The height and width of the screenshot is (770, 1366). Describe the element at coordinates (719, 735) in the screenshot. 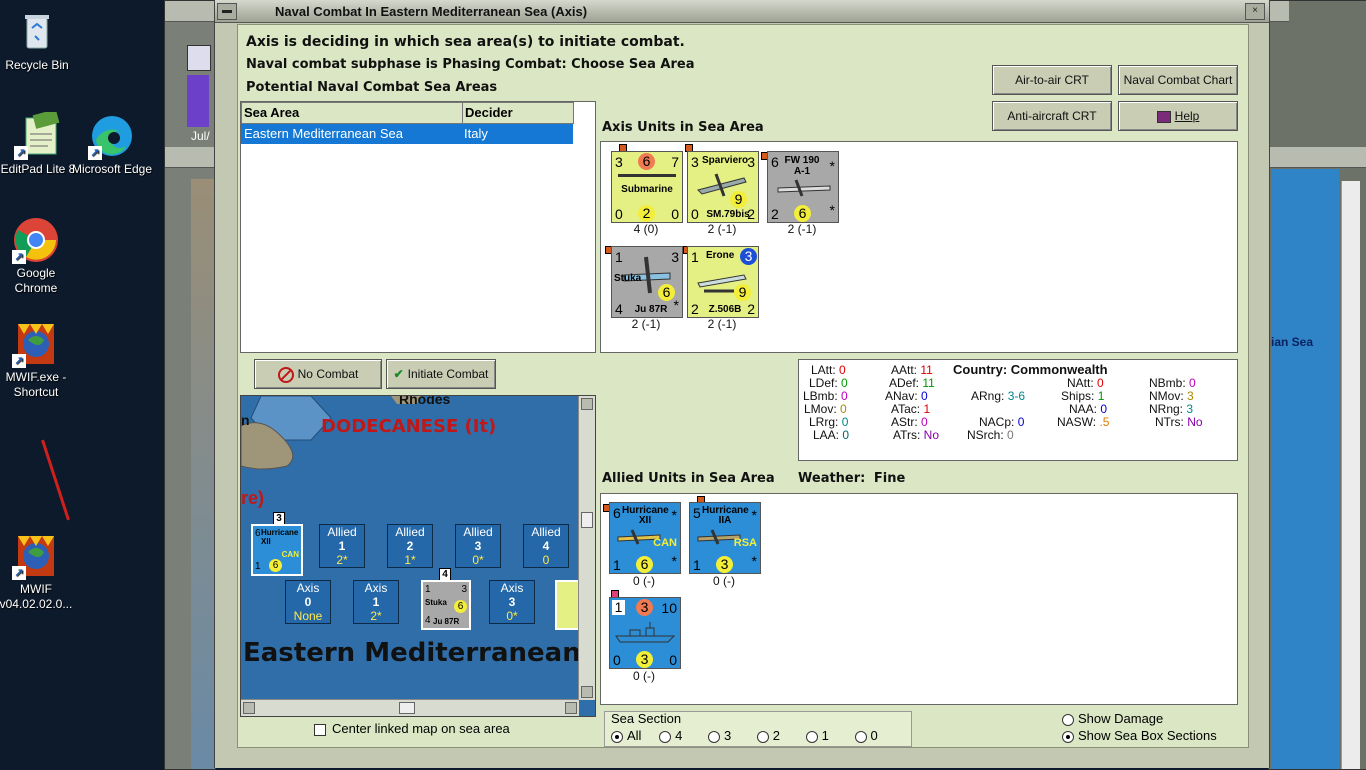

I see `sea-section-3-radio: 3` at that location.